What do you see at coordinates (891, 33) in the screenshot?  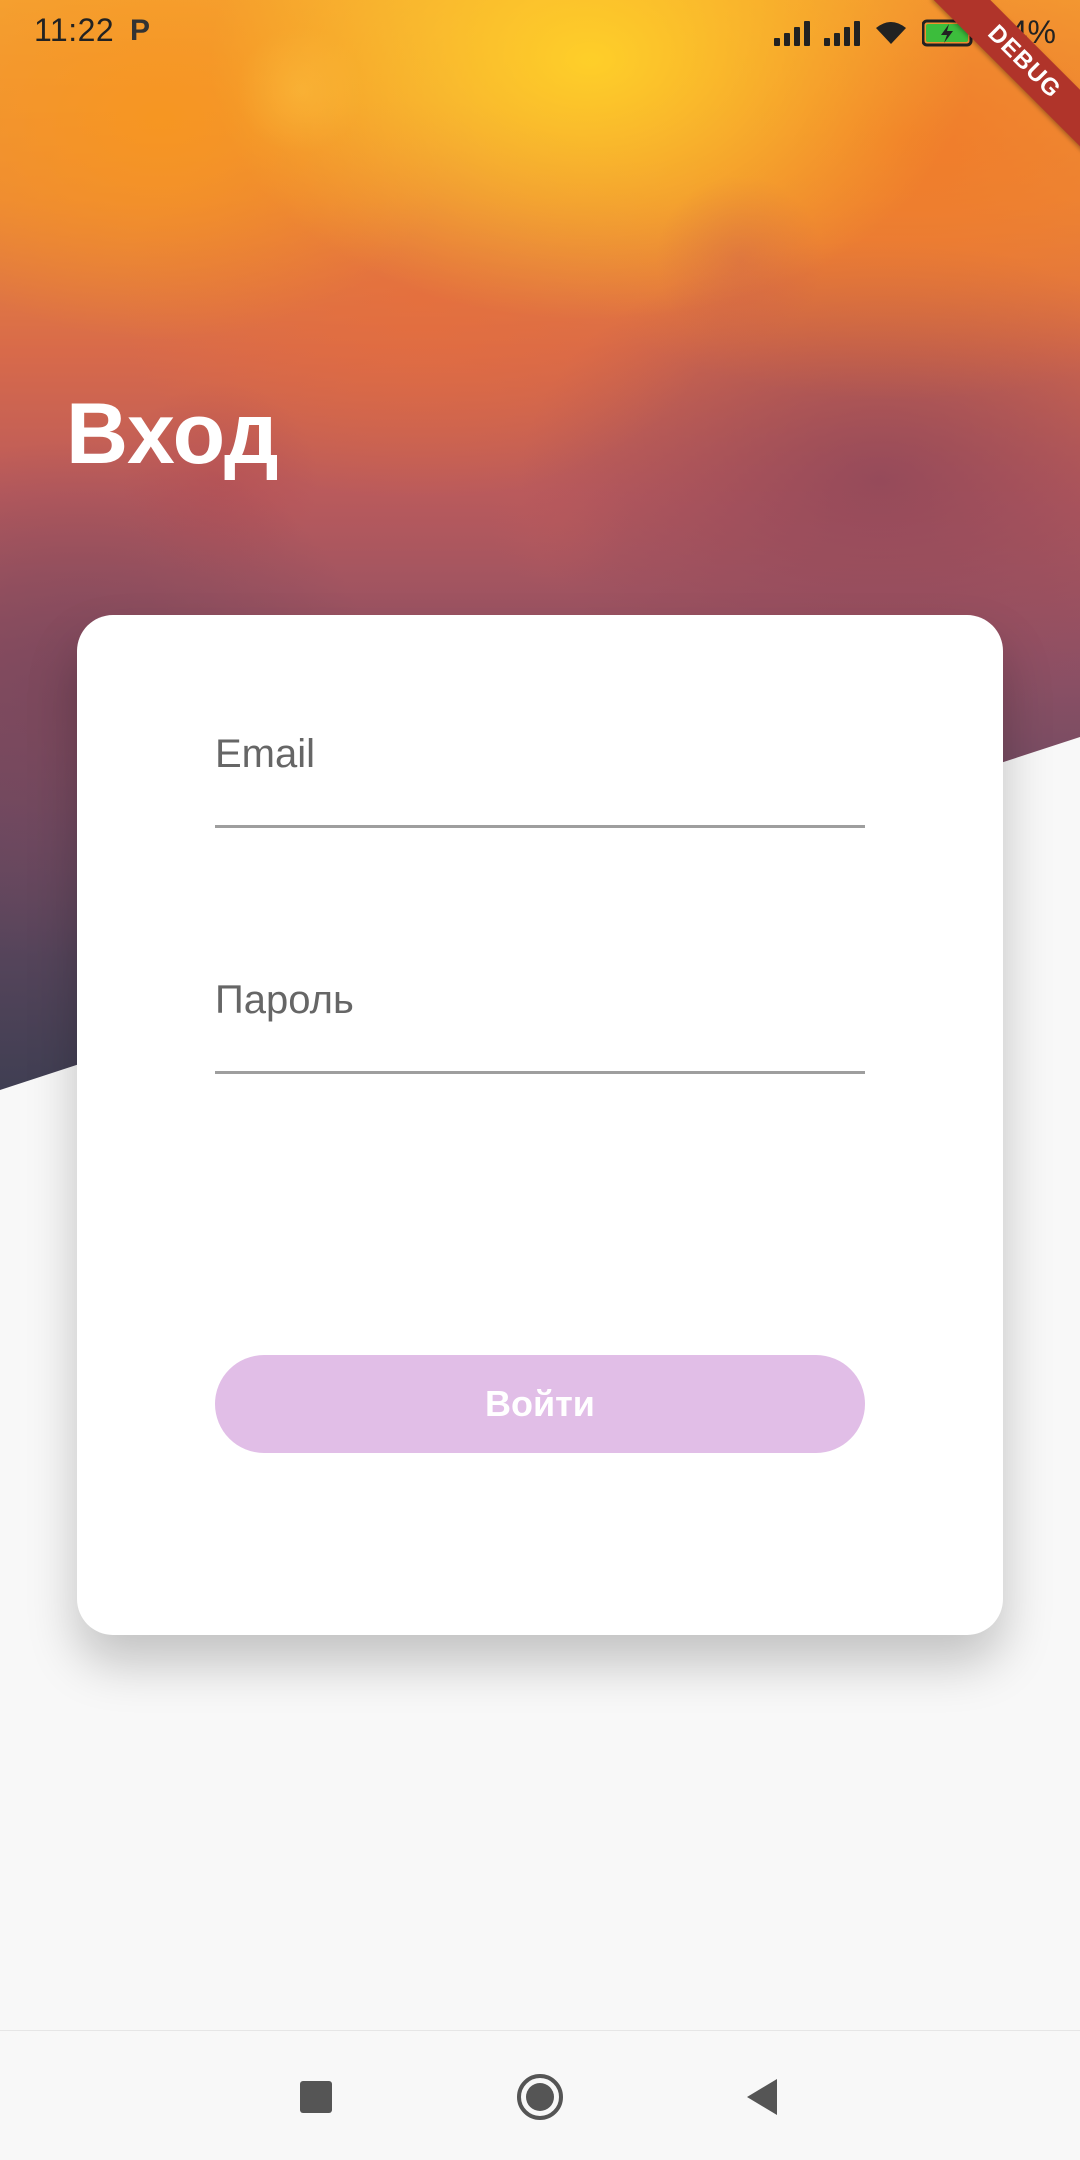 I see `wifi-icon` at bounding box center [891, 33].